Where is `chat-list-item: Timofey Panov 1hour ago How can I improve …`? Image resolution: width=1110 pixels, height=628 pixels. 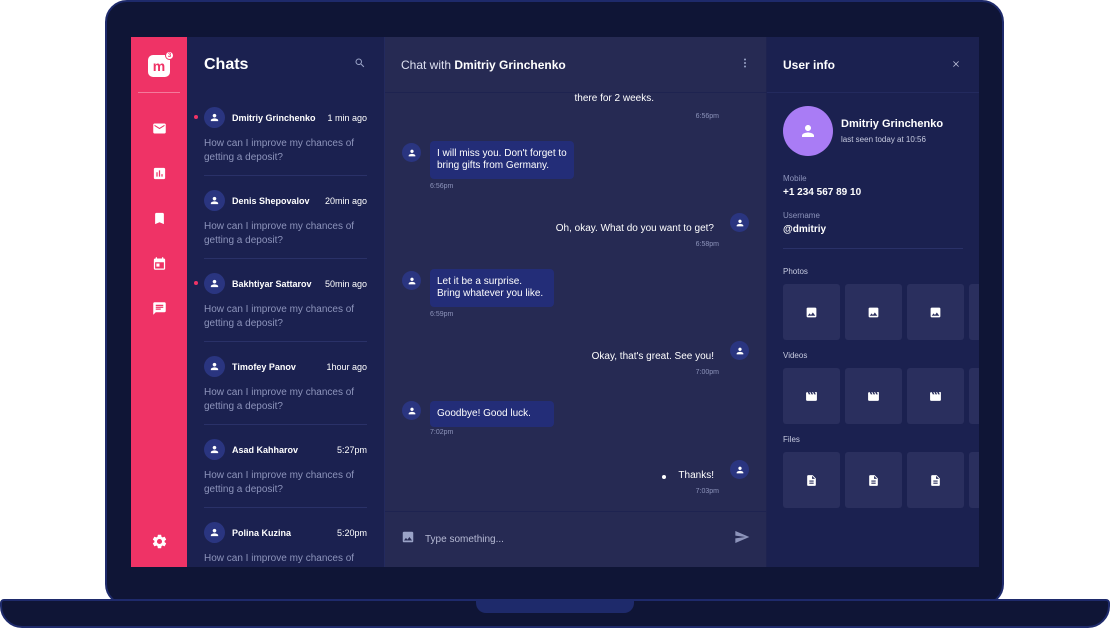
chat-list-item: Timofey Panov 1hour ago How can I improve … is located at coordinates (285, 383).